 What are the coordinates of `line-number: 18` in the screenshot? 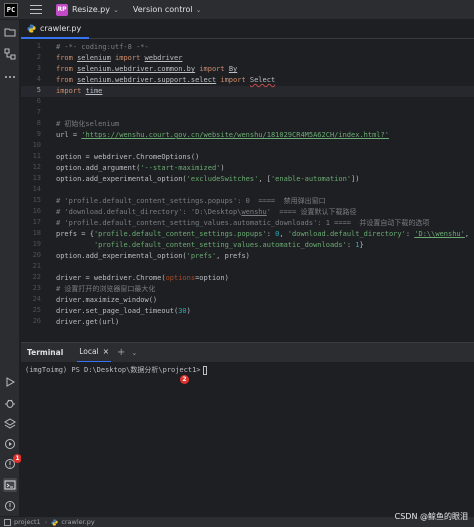 It's located at (36, 233).